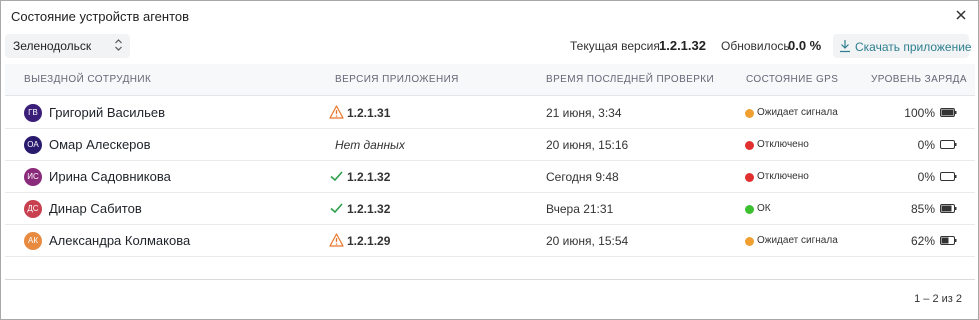 This screenshot has height=320, width=979. Describe the element at coordinates (845, 46) in the screenshot. I see `download-icon` at that location.